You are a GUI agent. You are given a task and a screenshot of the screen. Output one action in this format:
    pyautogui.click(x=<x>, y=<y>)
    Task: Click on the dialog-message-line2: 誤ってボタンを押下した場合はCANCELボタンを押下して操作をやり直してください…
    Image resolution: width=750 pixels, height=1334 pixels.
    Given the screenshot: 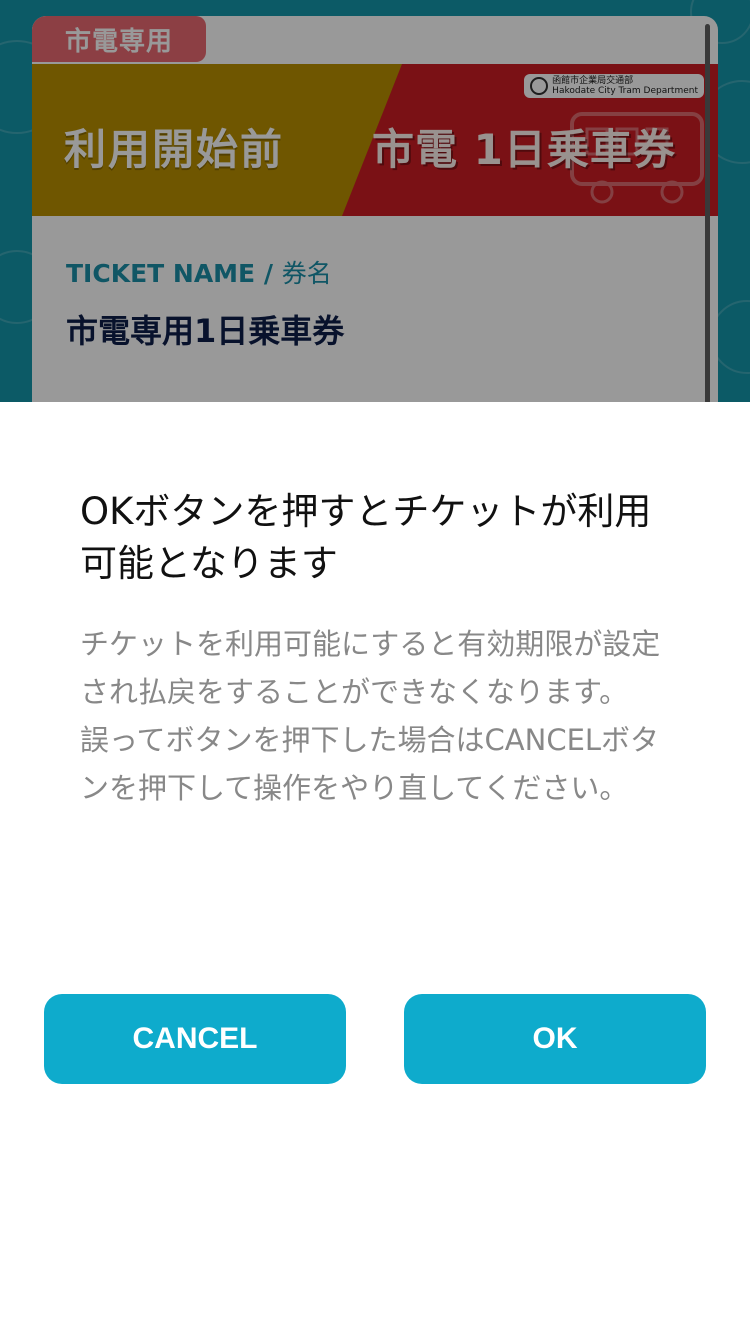 What is the action you would take?
    pyautogui.click(x=370, y=764)
    